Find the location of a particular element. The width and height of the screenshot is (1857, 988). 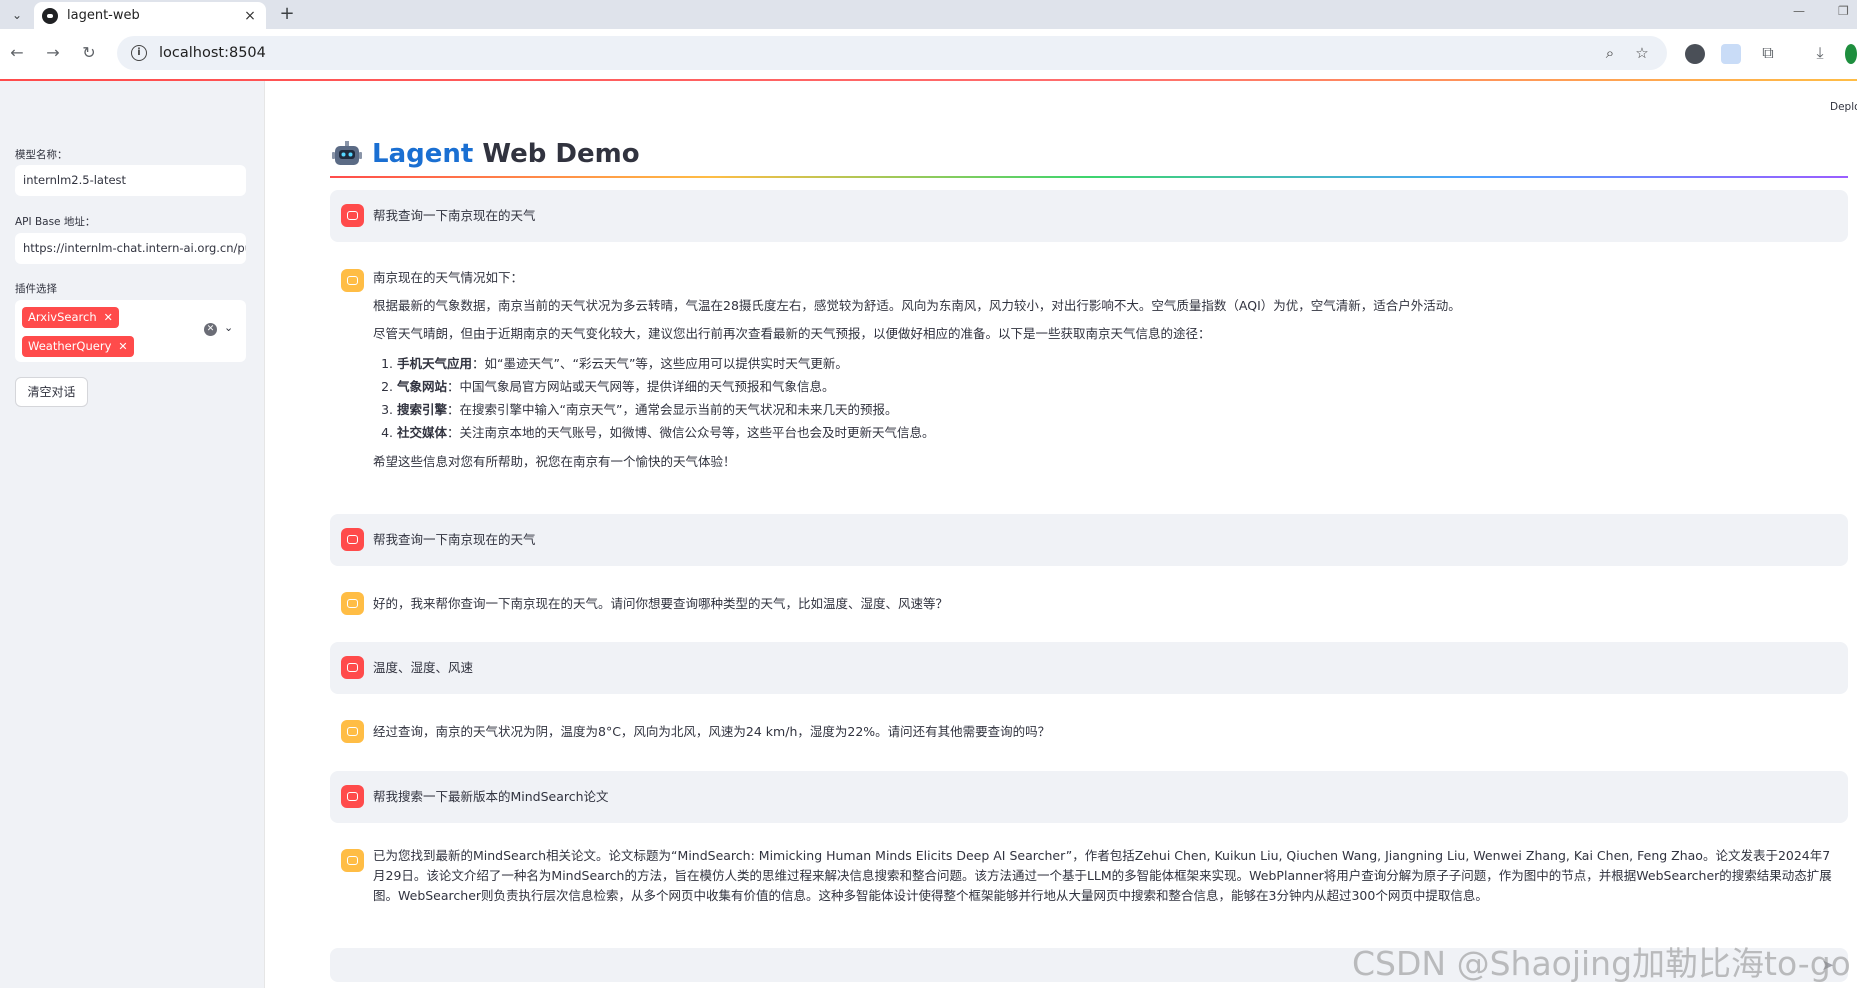

plugin-multiselect: ArxivSearch ✕ WeatherQuery ✕ ✕ ⌄ is located at coordinates (130, 331).